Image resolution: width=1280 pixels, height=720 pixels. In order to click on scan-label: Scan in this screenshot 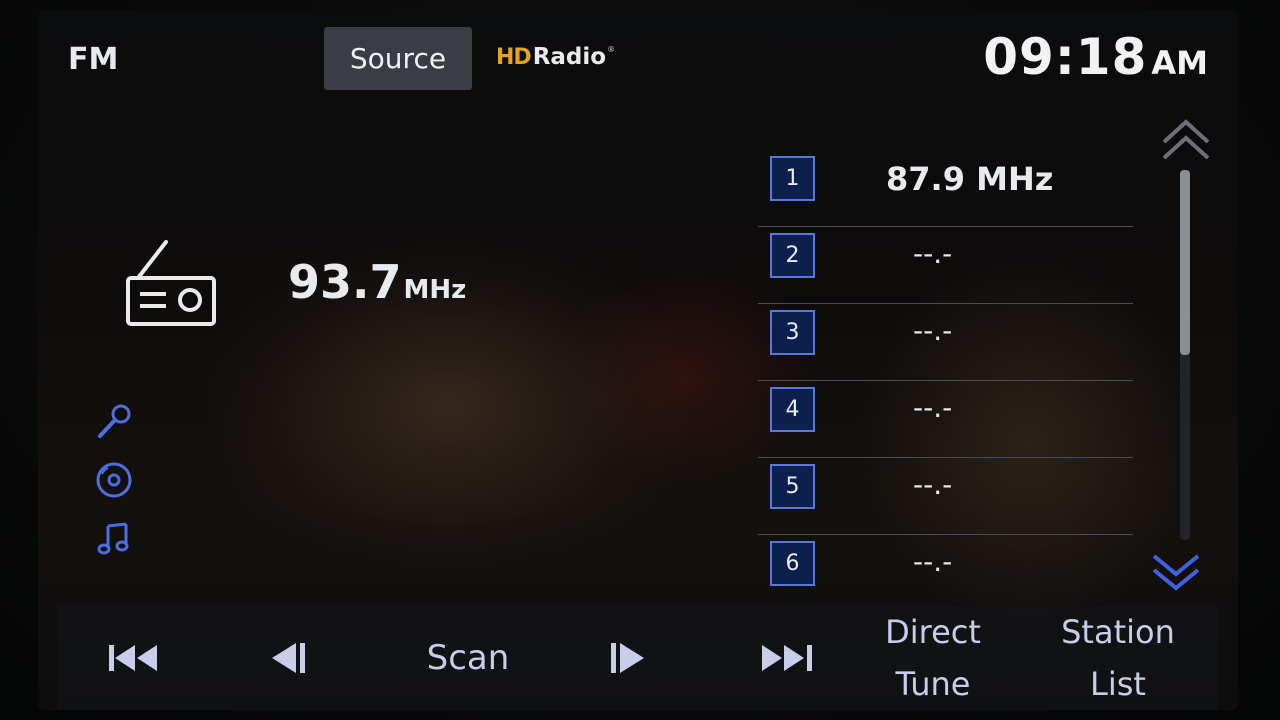, I will do `click(468, 658)`.